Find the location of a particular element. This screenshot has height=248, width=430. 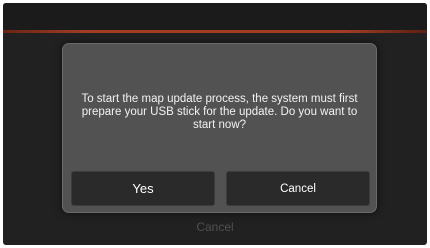

yes-button: Yes is located at coordinates (143, 188).